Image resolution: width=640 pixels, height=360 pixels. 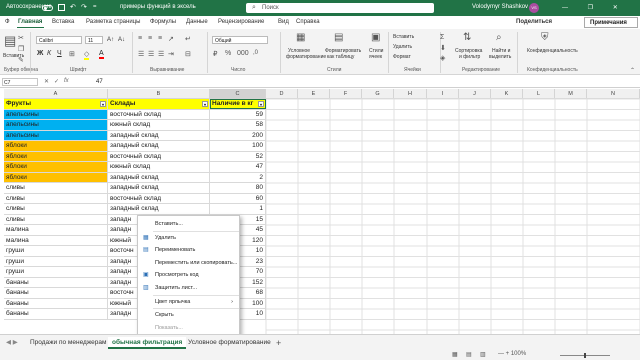 What do you see at coordinates (163, 22) in the screenshot?
I see `tab-formulas: Формулы` at bounding box center [163, 22].